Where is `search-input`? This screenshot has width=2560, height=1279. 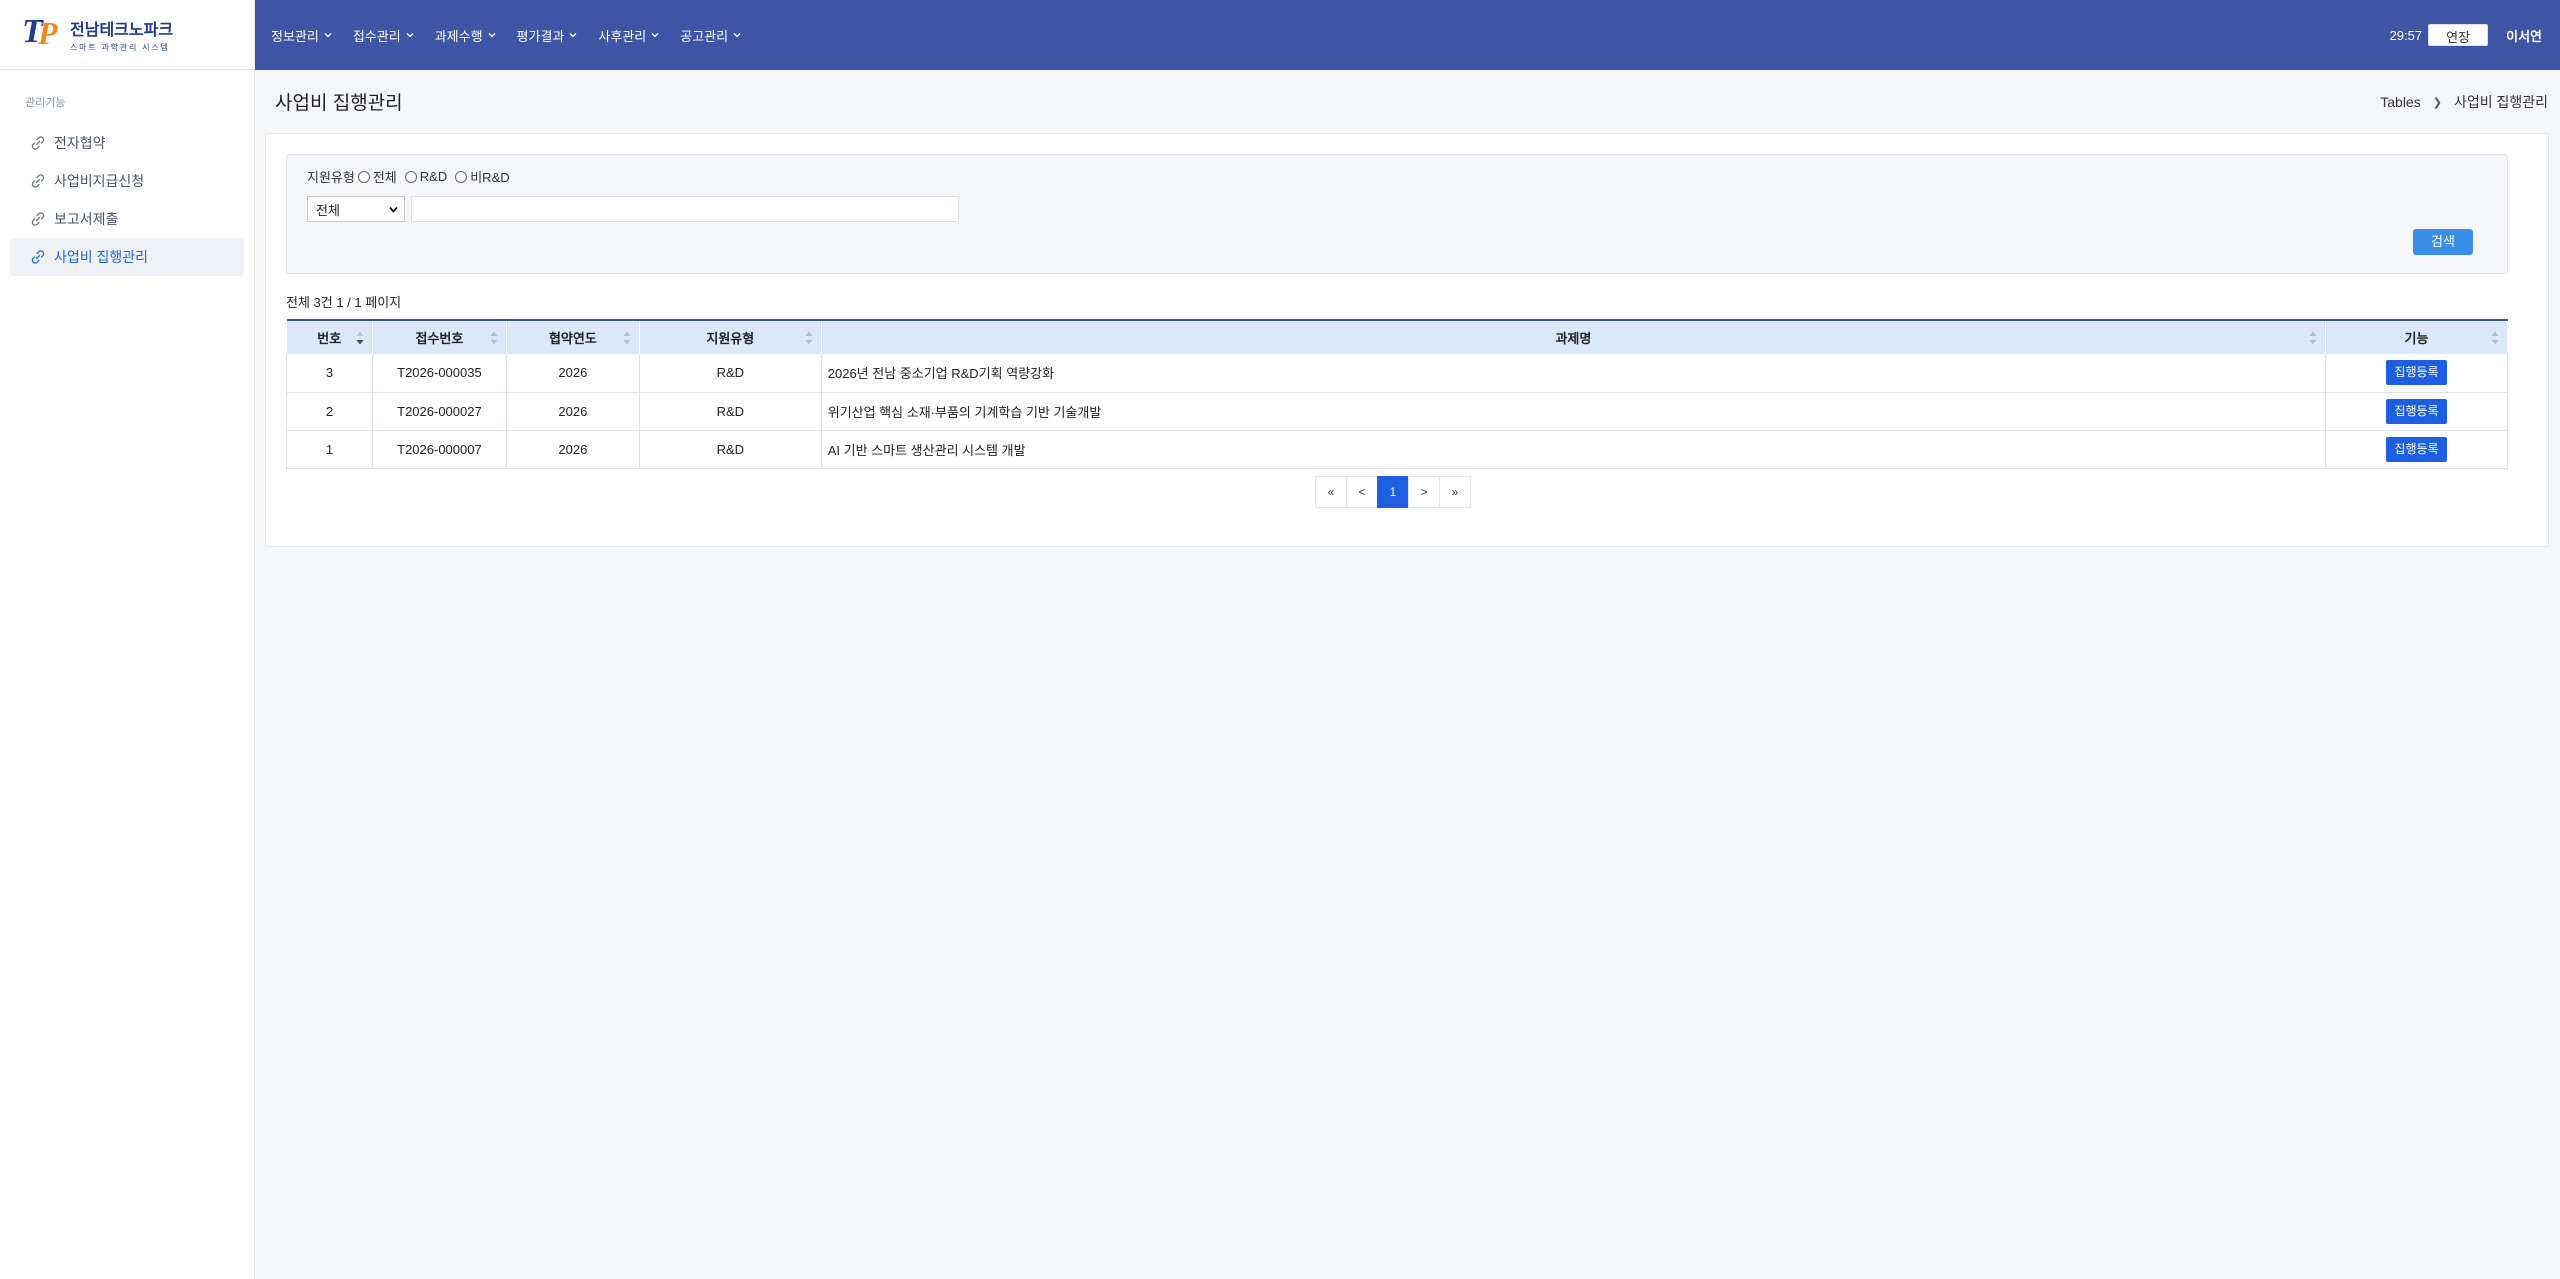
search-input is located at coordinates (685, 209).